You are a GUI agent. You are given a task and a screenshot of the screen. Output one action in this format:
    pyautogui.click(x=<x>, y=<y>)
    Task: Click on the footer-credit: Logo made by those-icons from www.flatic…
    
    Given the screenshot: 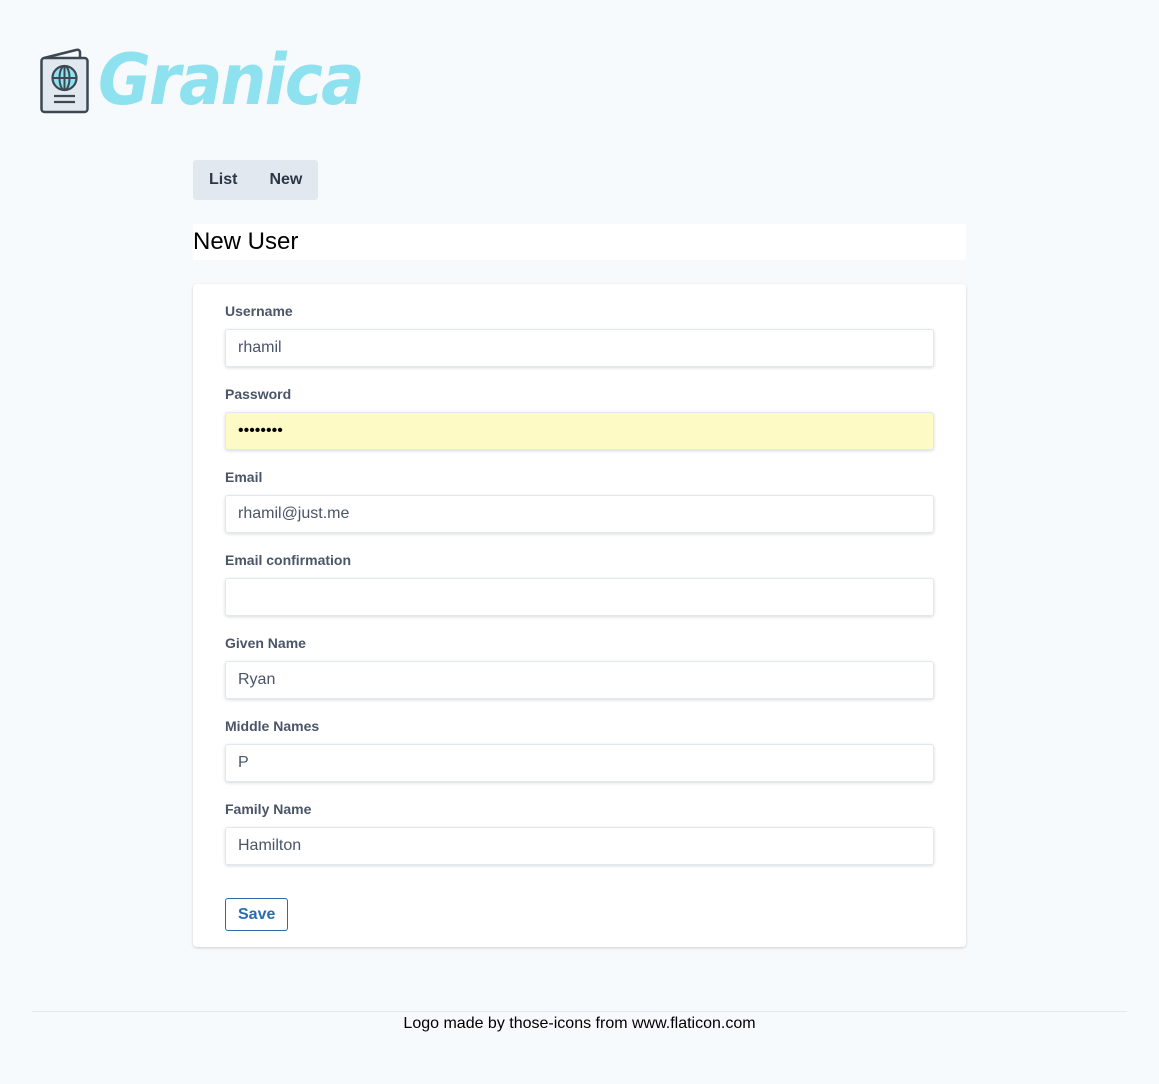 What is the action you would take?
    pyautogui.click(x=579, y=1023)
    